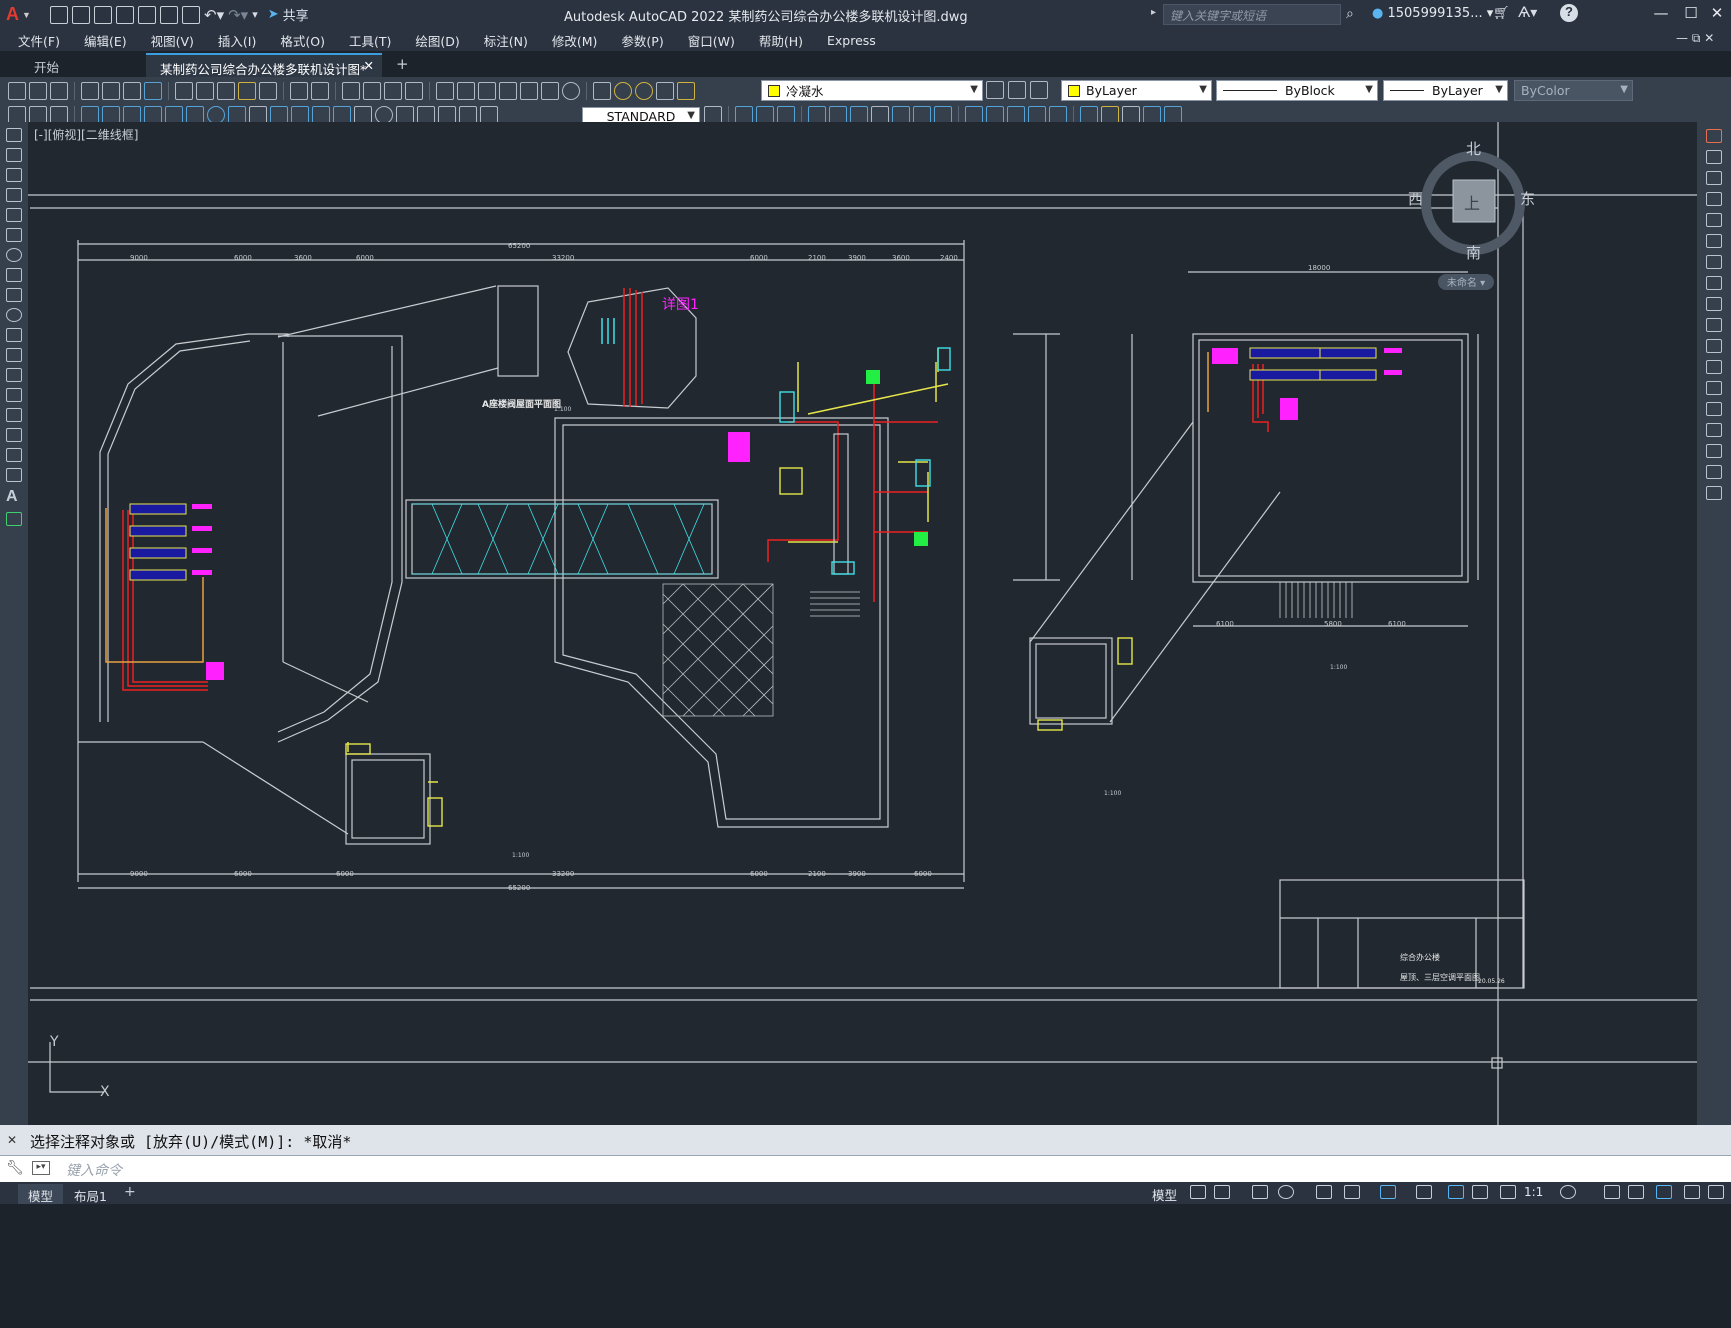  I want to click on menu-insert: 插入(I), so click(237, 40).